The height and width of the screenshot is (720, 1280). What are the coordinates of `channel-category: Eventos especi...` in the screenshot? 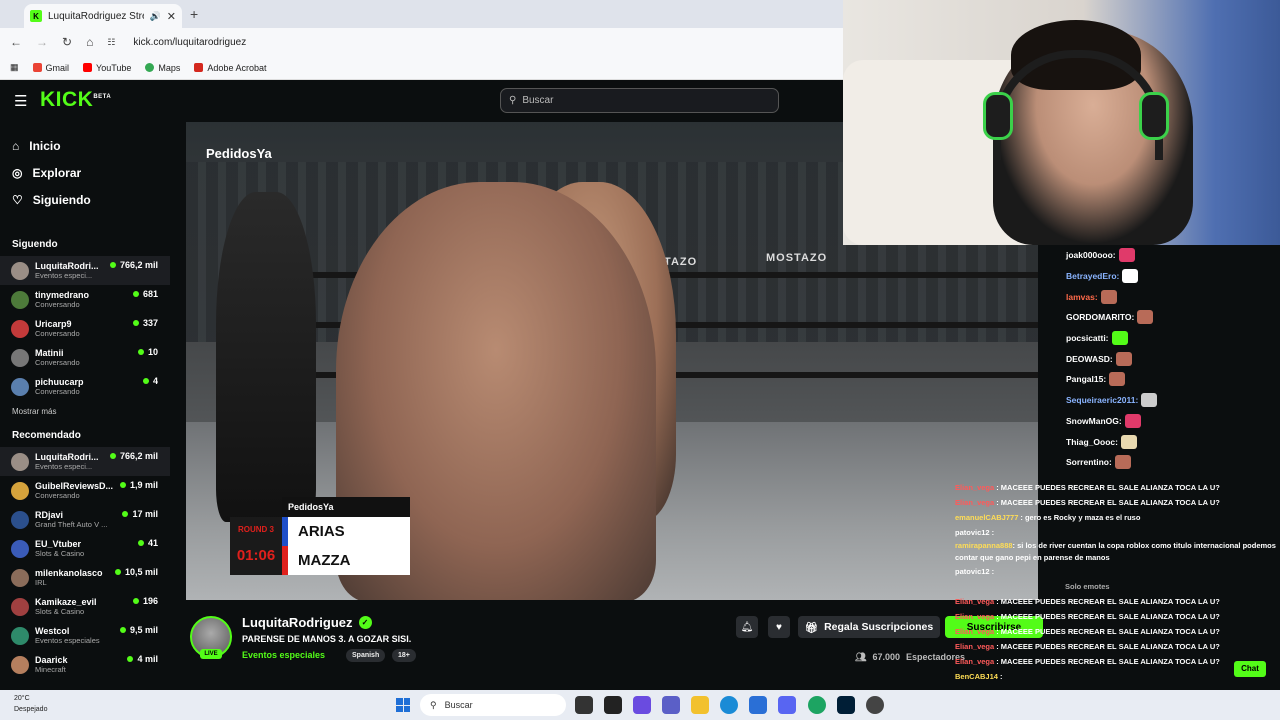 It's located at (64, 275).